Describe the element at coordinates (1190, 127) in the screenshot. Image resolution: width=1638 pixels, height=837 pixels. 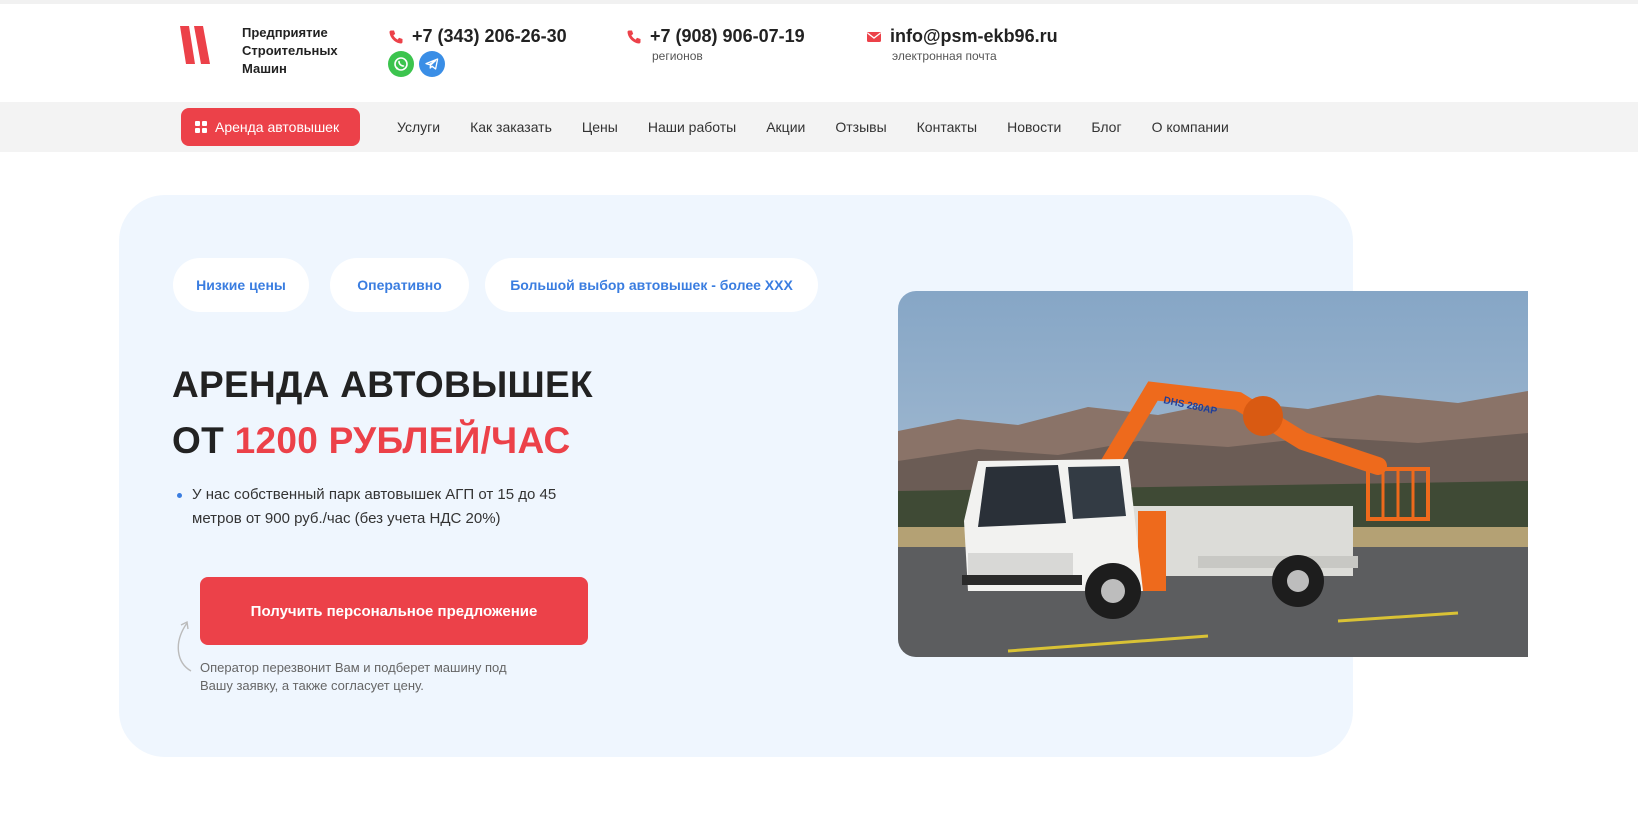
I see `nav-item-about: О компании` at that location.